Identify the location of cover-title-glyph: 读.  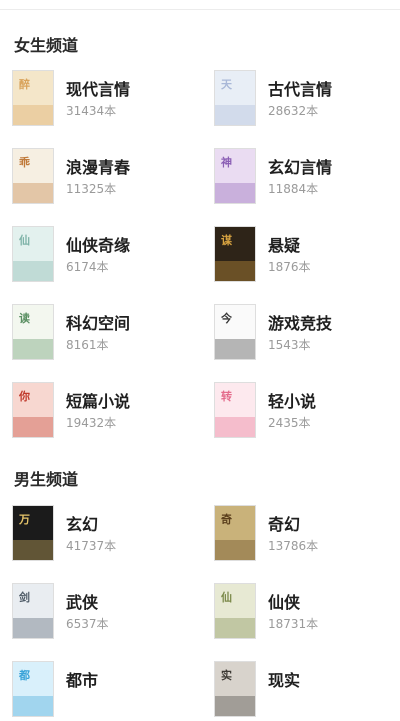
(24, 318).